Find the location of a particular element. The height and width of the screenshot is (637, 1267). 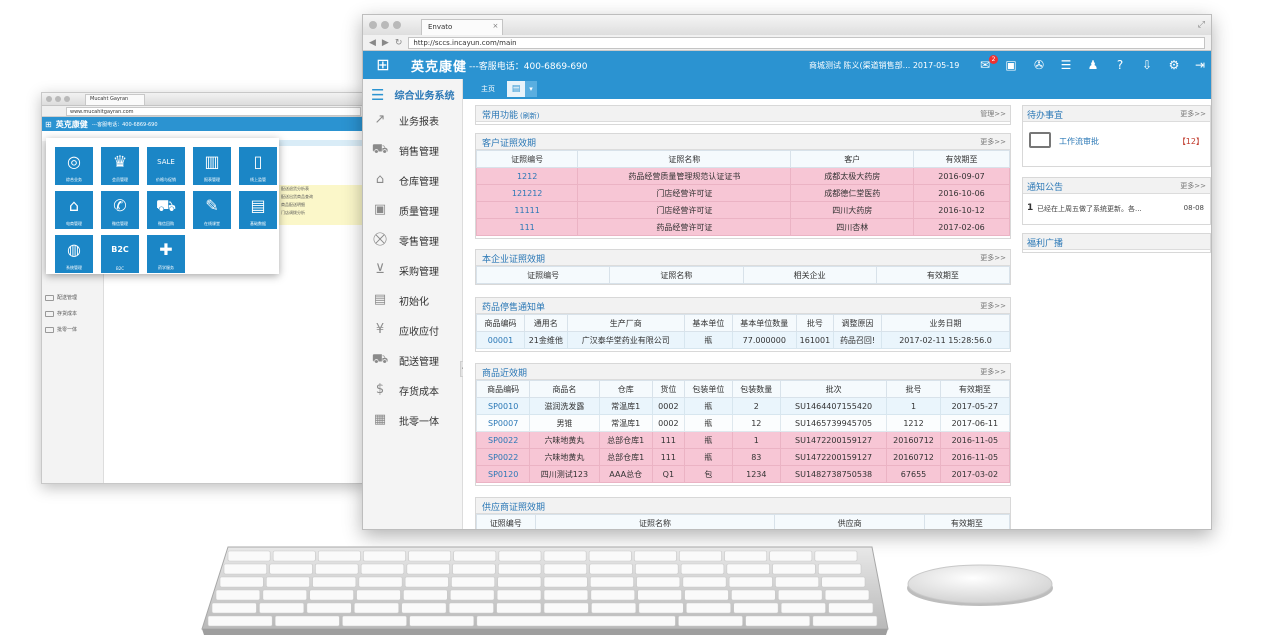

pos-icon is located at coordinates (49, 329).